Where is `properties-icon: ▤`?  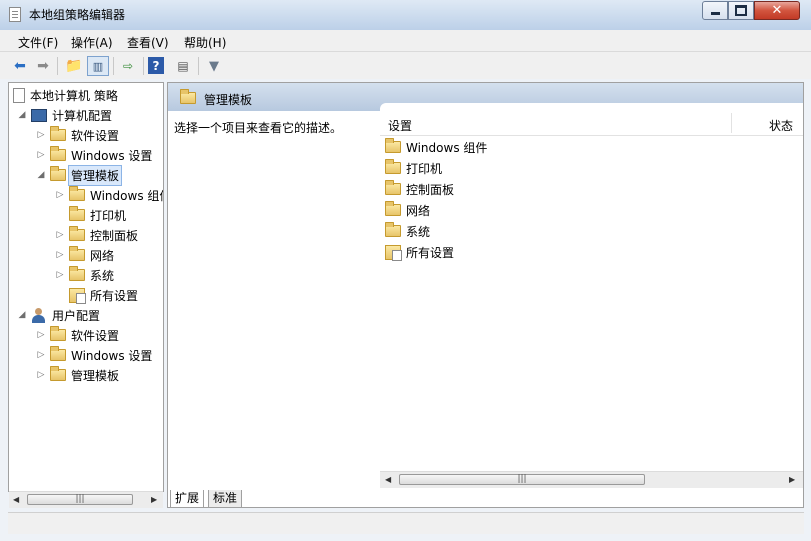
properties-icon: ▤ is located at coordinates (183, 66).